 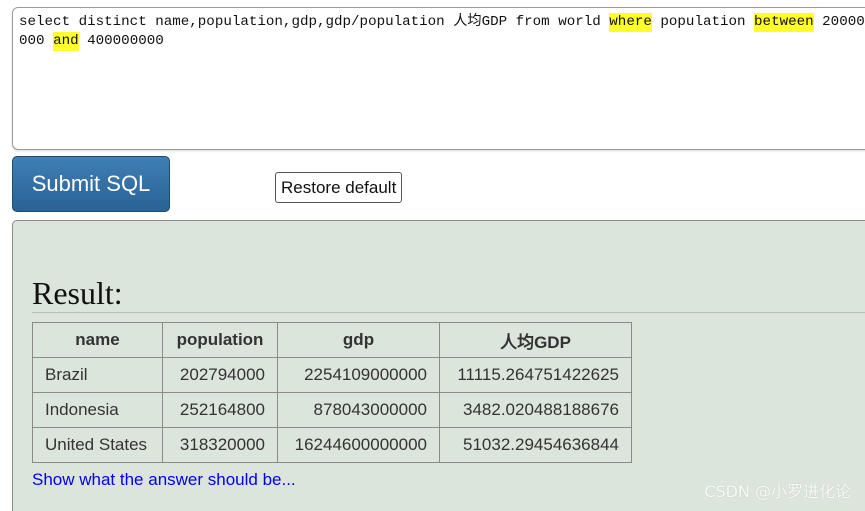 I want to click on cell-per-capita-gdp: 11115.264751422625, so click(x=535, y=375).